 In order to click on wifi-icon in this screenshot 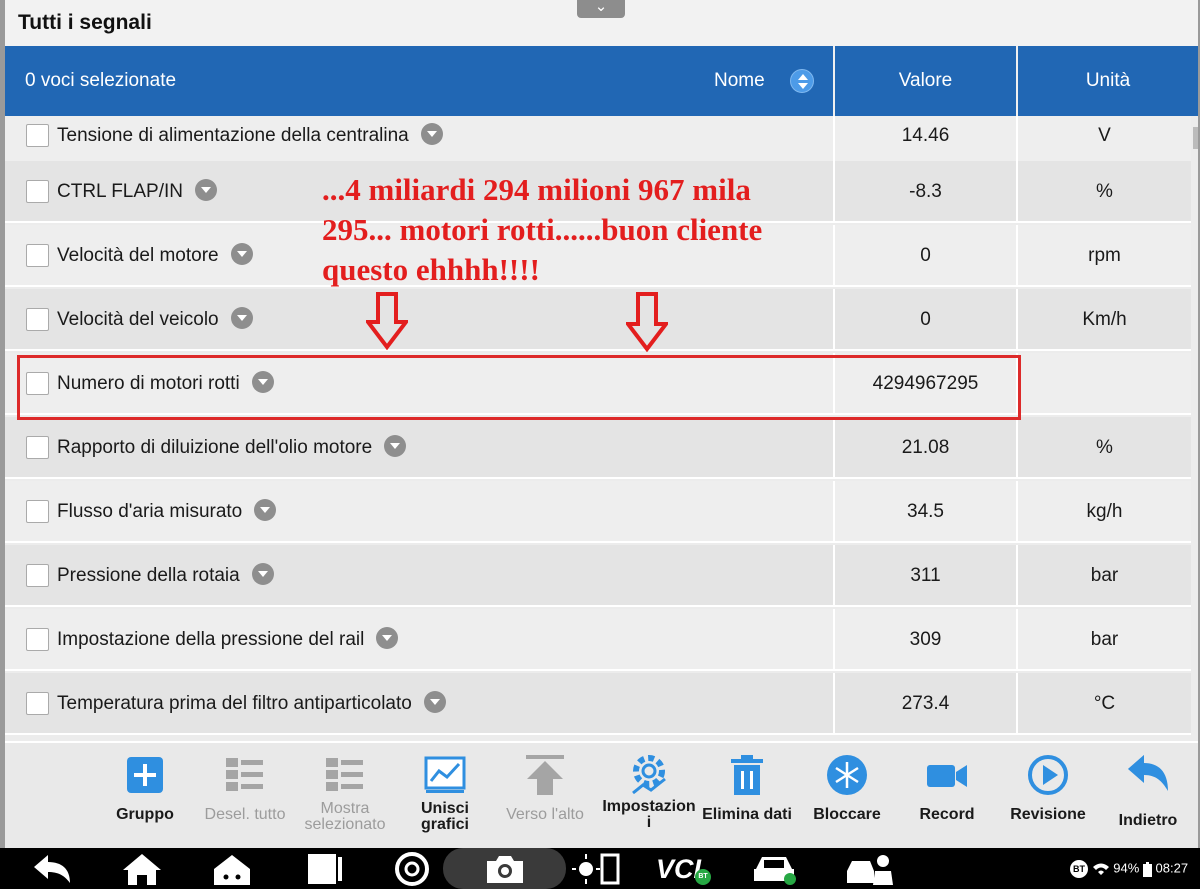, I will do `click(1100, 869)`.